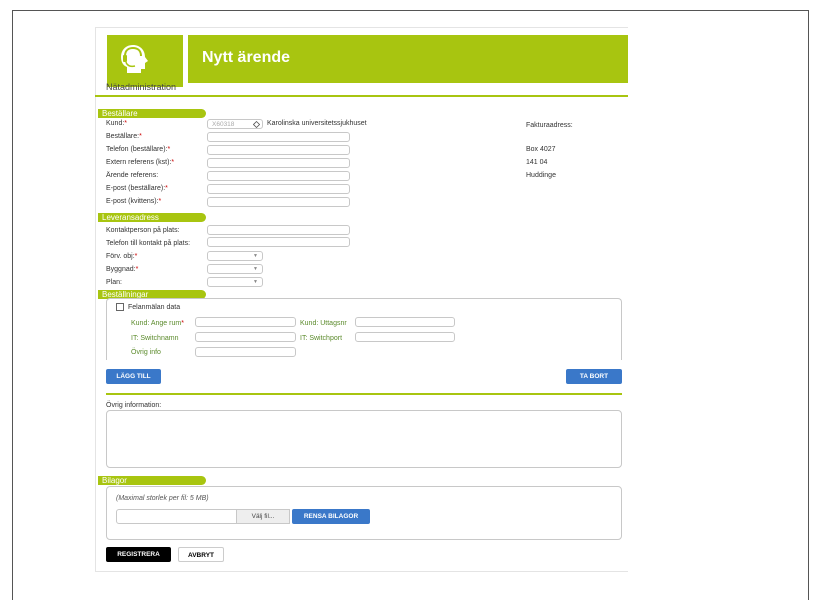  I want to click on kund-rum-label: Kund: Ange rum*, so click(157, 323).